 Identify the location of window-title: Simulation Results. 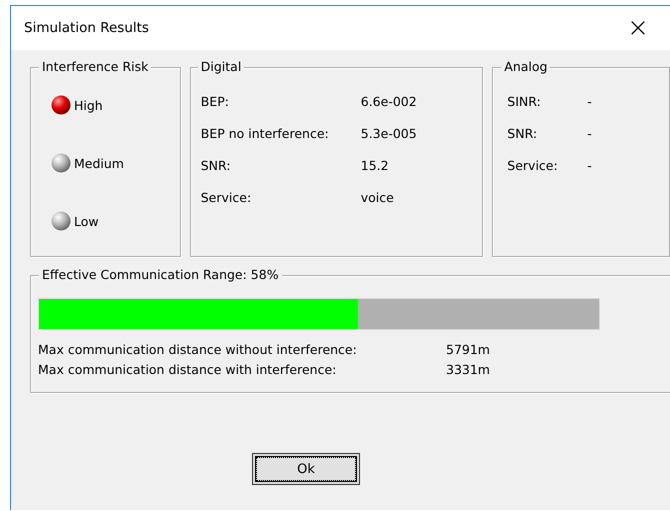
(86, 28).